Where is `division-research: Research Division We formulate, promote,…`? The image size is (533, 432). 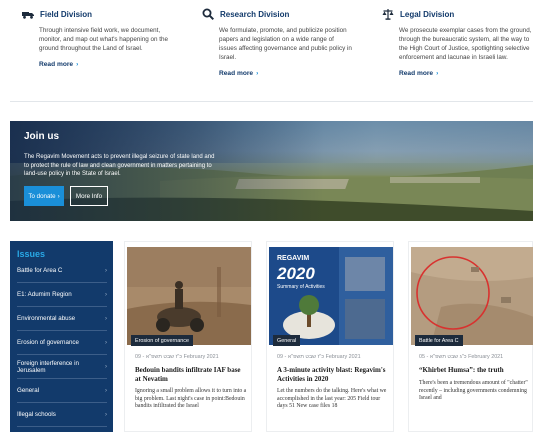
division-research: Research Division We formulate, promote,… is located at coordinates (277, 44).